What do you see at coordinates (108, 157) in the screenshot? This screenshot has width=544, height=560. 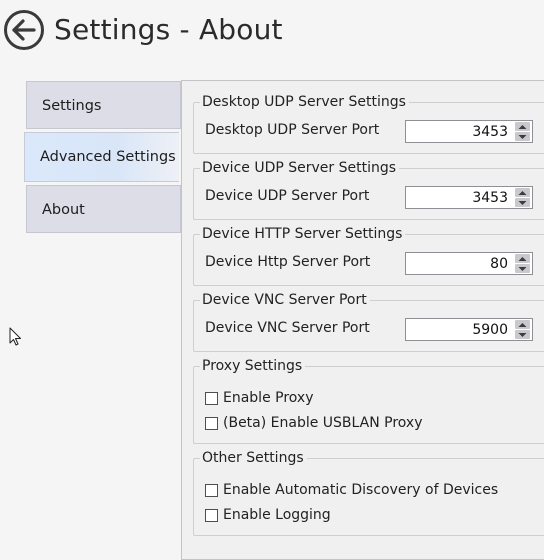 I see `tab-label: Advanced Settings` at bounding box center [108, 157].